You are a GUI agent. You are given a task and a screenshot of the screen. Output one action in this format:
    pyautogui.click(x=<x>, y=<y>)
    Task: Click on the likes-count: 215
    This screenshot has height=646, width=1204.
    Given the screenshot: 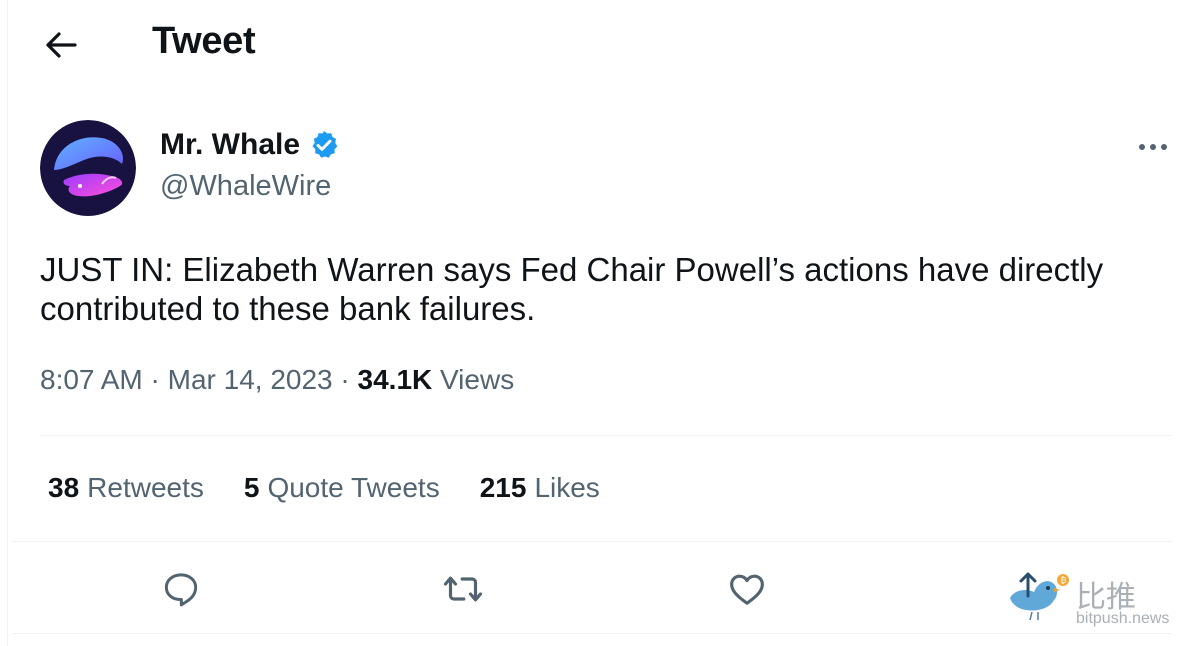 What is the action you would take?
    pyautogui.click(x=503, y=487)
    